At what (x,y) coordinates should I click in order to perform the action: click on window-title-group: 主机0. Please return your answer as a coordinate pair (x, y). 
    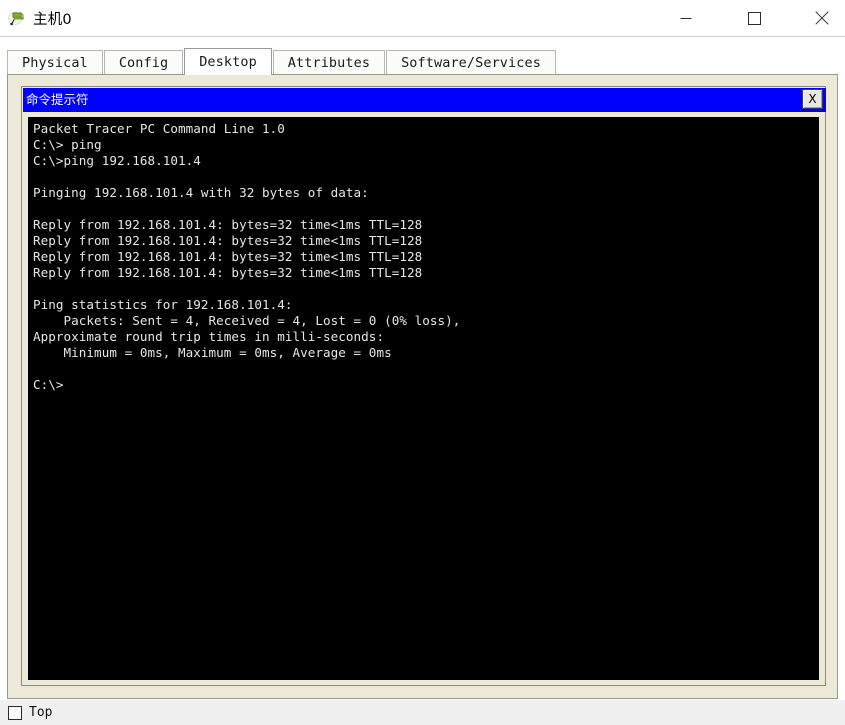
    Looking at the image, I should click on (40, 18).